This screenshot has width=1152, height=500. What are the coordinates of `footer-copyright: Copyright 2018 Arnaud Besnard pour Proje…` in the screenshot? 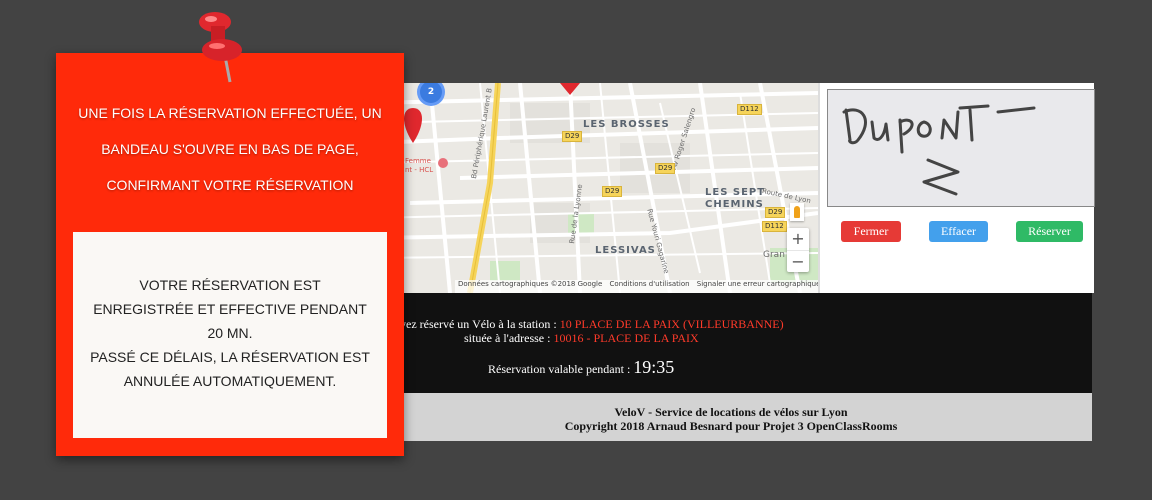 It's located at (731, 426).